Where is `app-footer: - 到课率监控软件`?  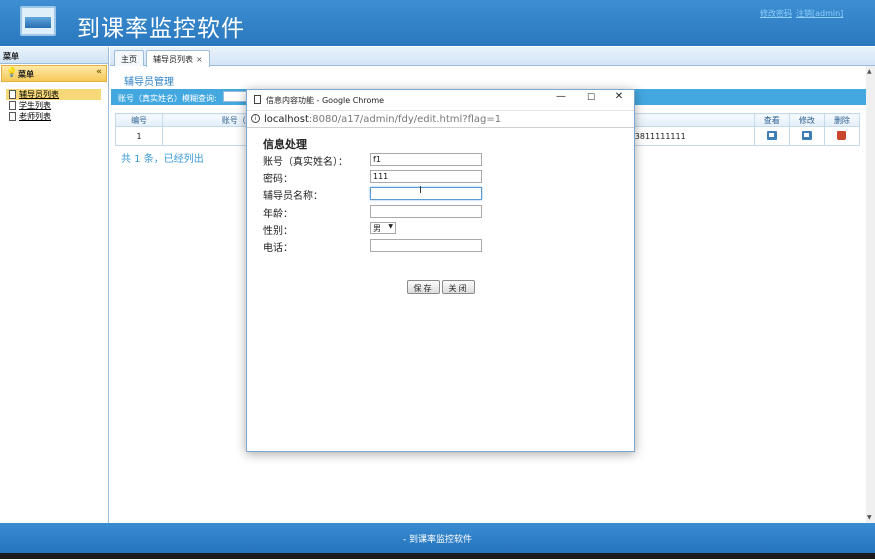 app-footer: - 到课率监控软件 is located at coordinates (437, 538).